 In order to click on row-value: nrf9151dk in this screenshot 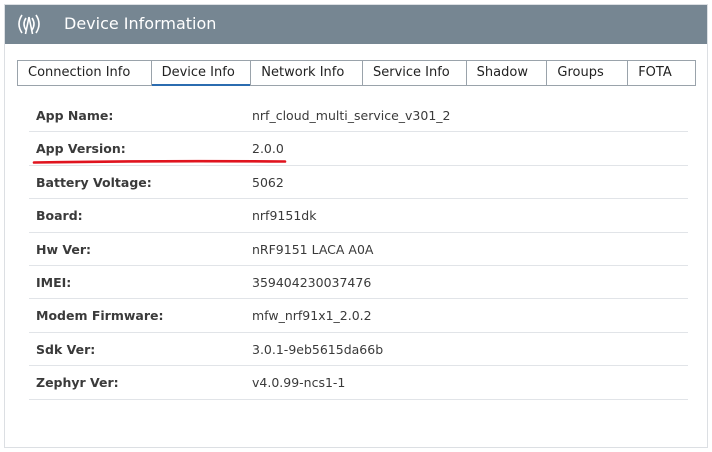, I will do `click(284, 216)`.